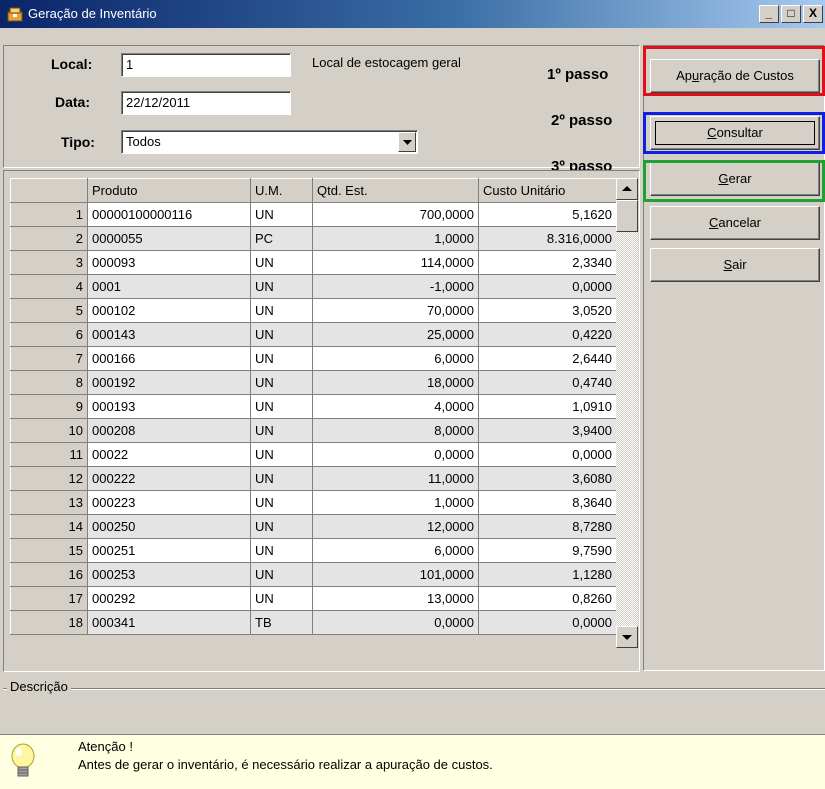 Image resolution: width=825 pixels, height=789 pixels. What do you see at coordinates (769, 14) in the screenshot?
I see `minimize-button: _` at bounding box center [769, 14].